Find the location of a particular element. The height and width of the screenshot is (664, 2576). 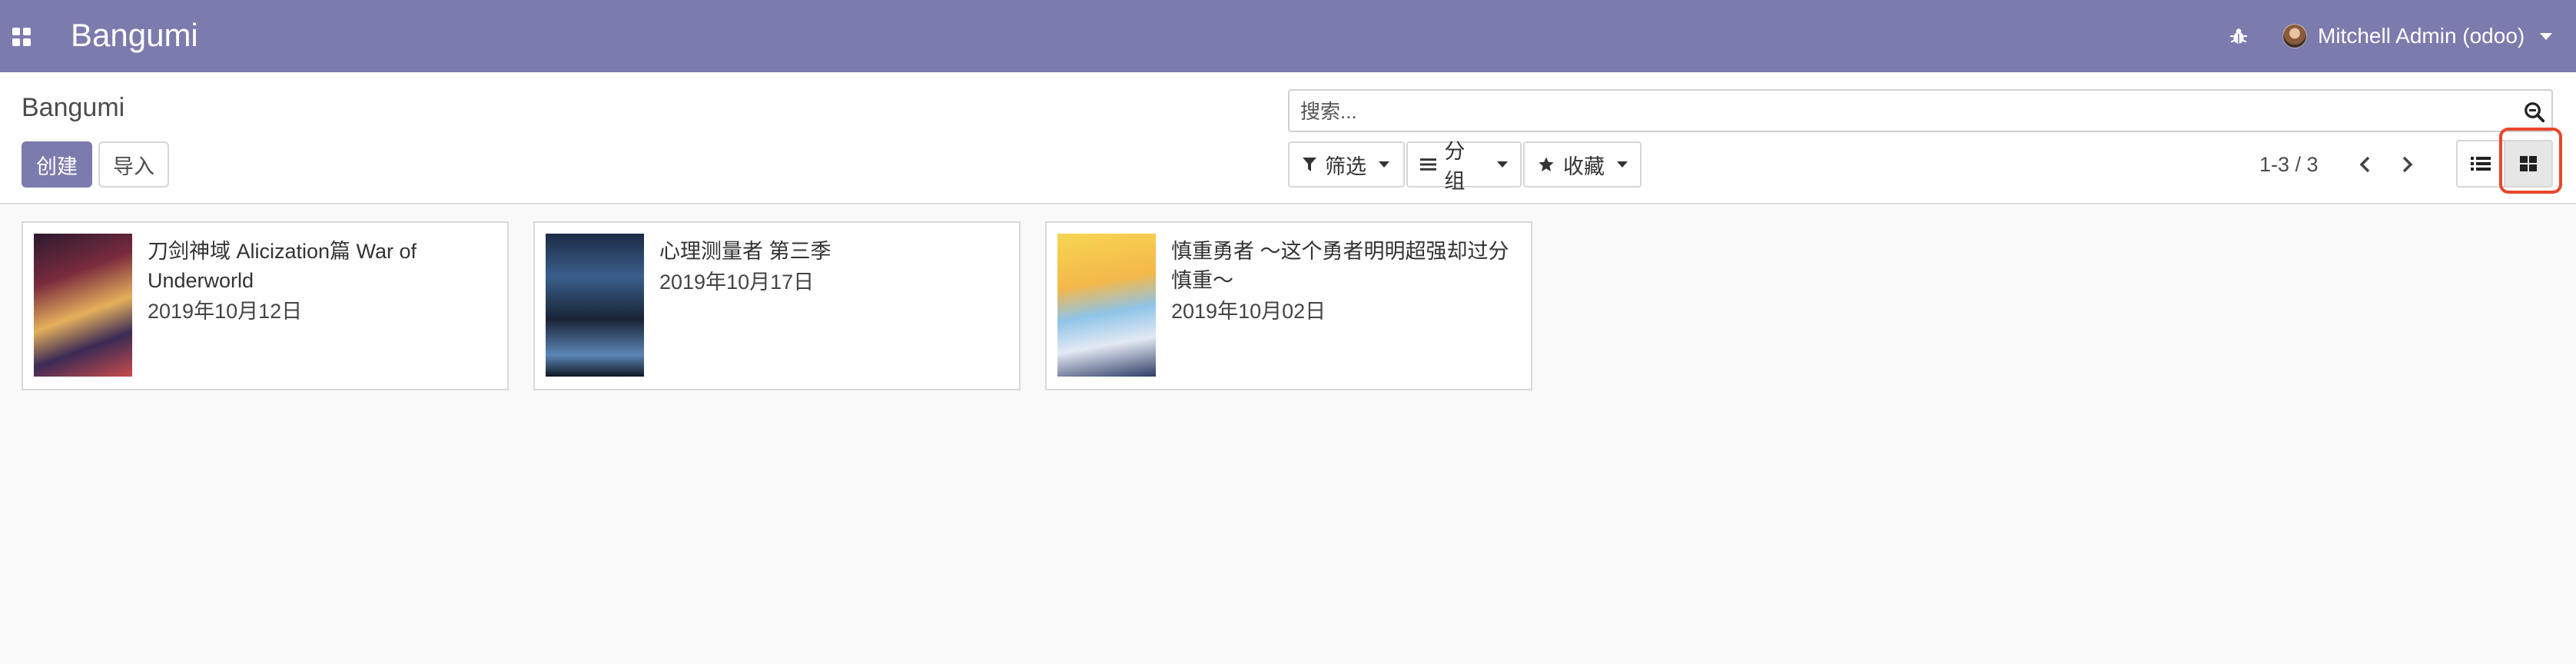

search-icon is located at coordinates (2534, 112).